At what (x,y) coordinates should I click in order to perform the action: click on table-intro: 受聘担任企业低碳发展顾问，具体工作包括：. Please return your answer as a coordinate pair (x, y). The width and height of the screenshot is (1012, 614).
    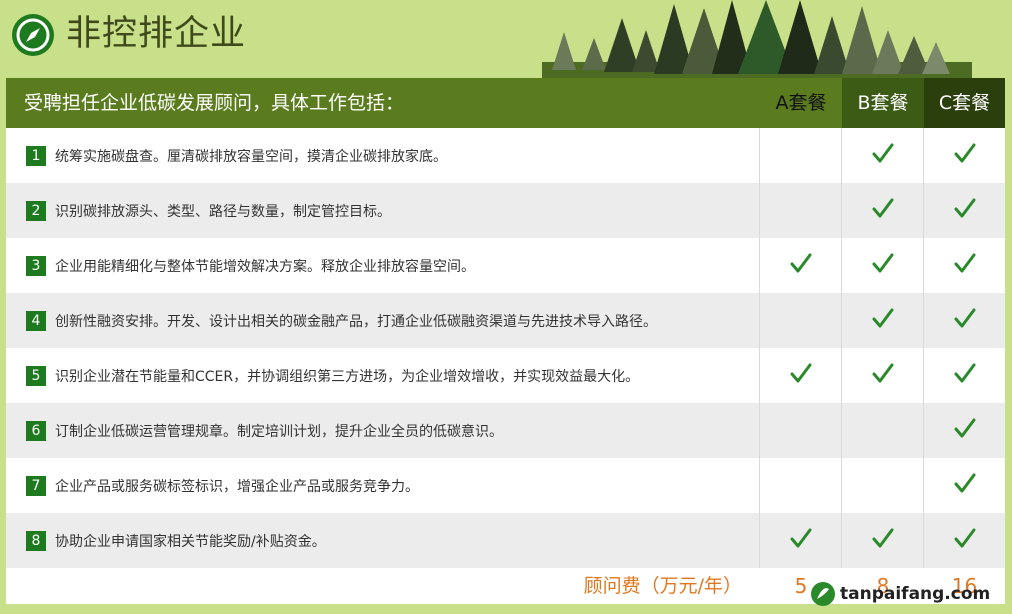
    Looking at the image, I should click on (383, 103).